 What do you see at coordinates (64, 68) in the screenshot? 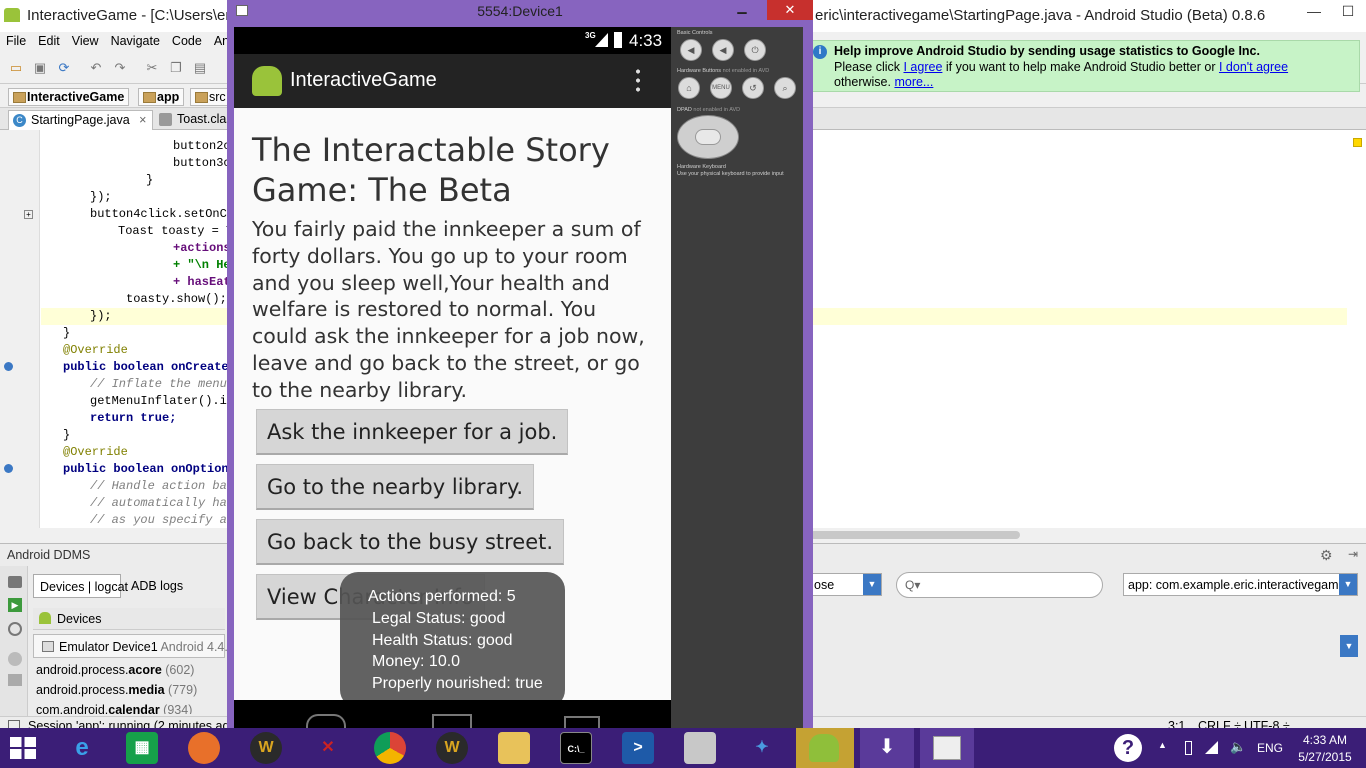
I see `sync-icon: ⟳` at bounding box center [64, 68].